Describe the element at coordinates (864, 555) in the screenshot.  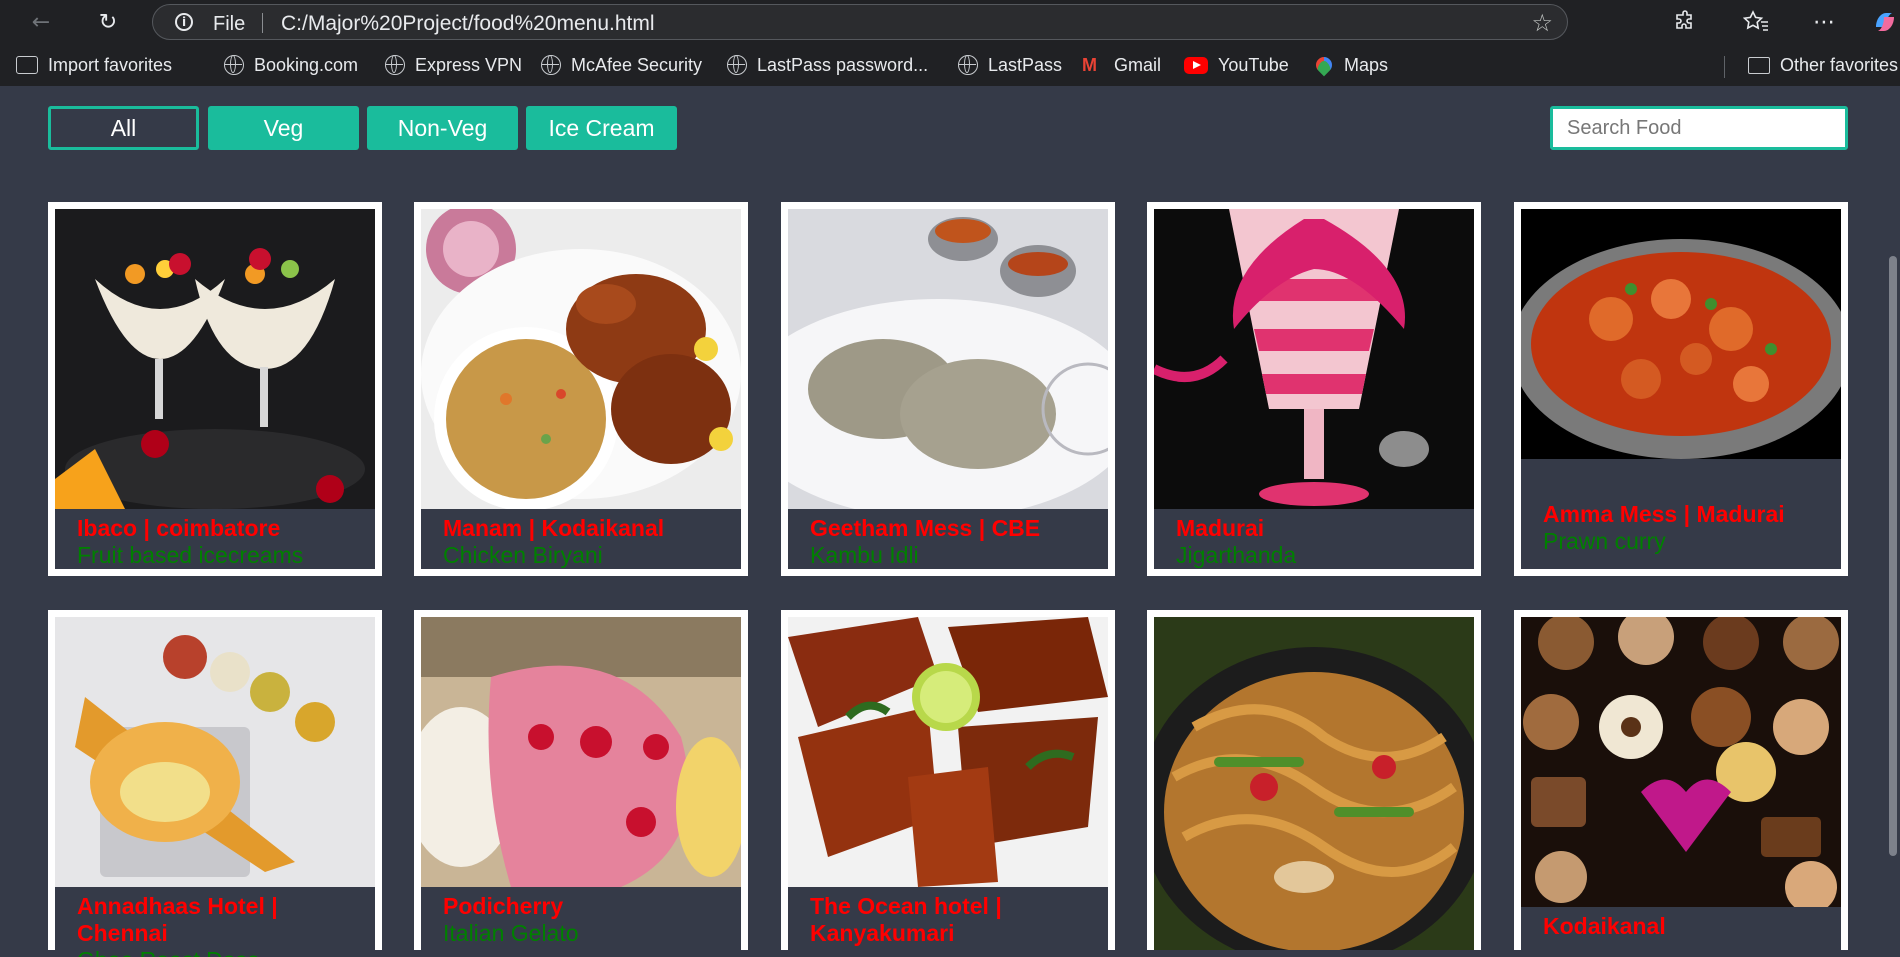
I see `card-dish: Kambu Idli` at that location.